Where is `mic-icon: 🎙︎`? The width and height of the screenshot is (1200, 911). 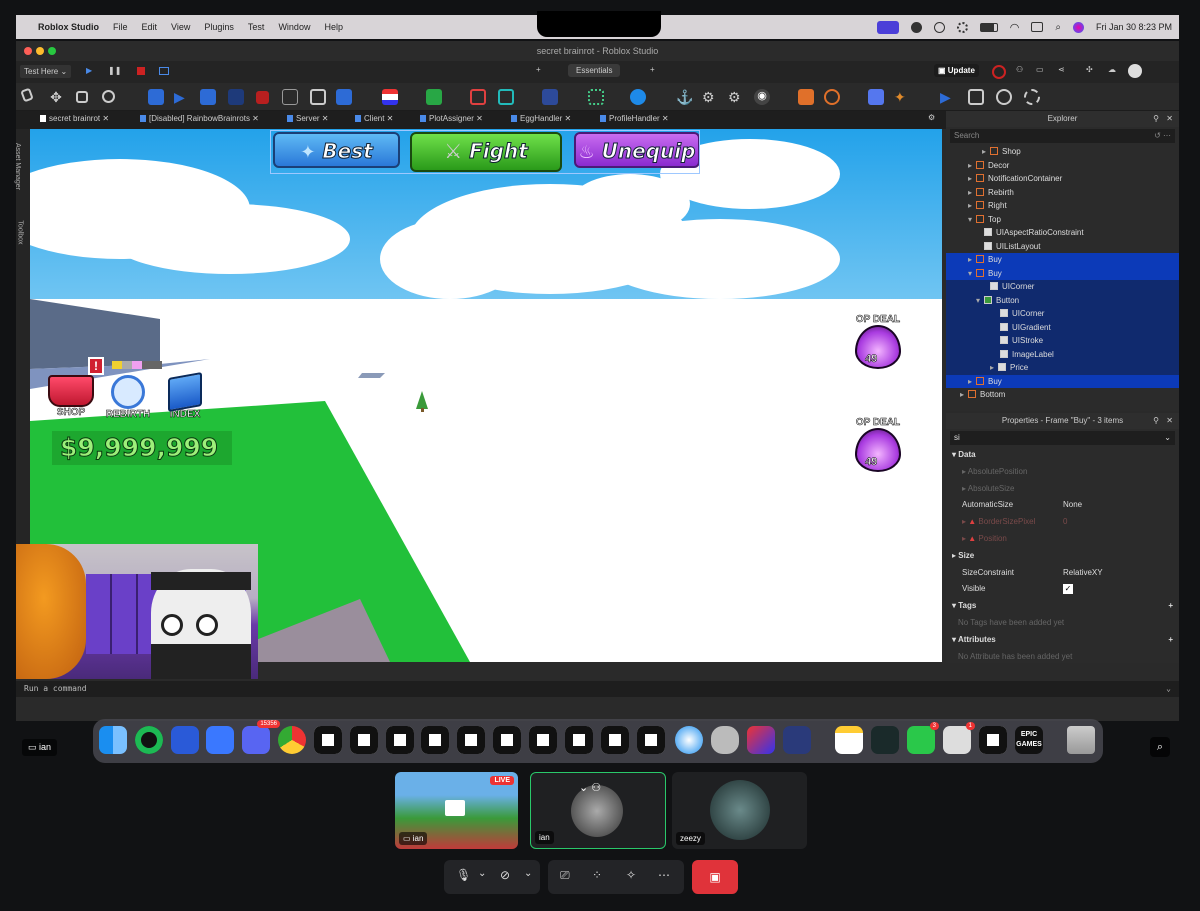
mic-icon: 🎙︎ is located at coordinates (463, 875).